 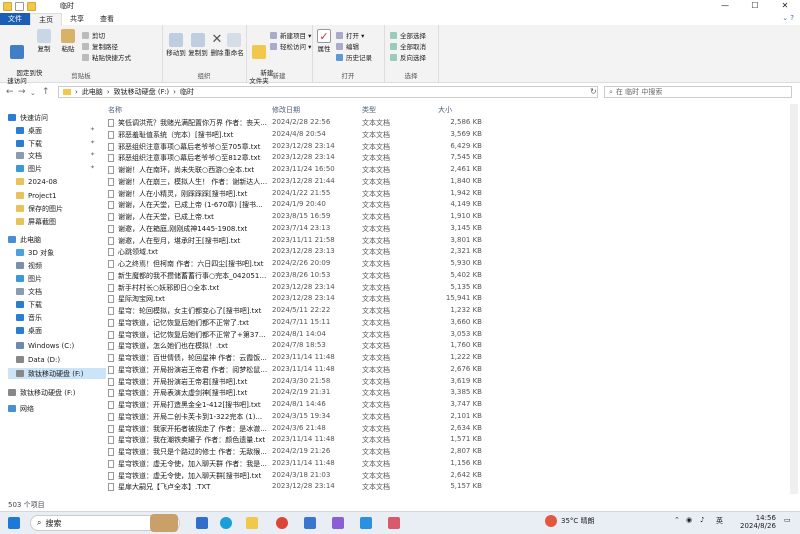 I want to click on copy-to-button: 复制到, so click(x=198, y=45).